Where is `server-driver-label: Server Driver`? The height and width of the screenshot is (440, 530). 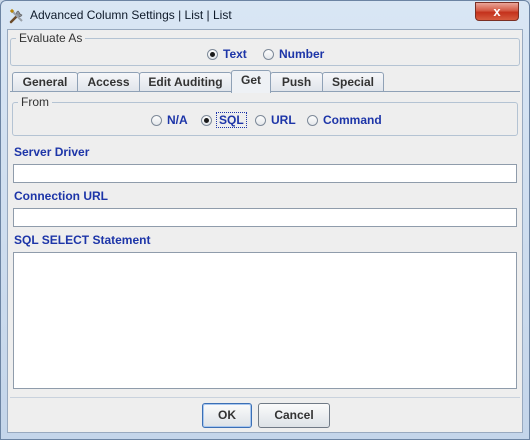
server-driver-label: Server Driver is located at coordinates (52, 152).